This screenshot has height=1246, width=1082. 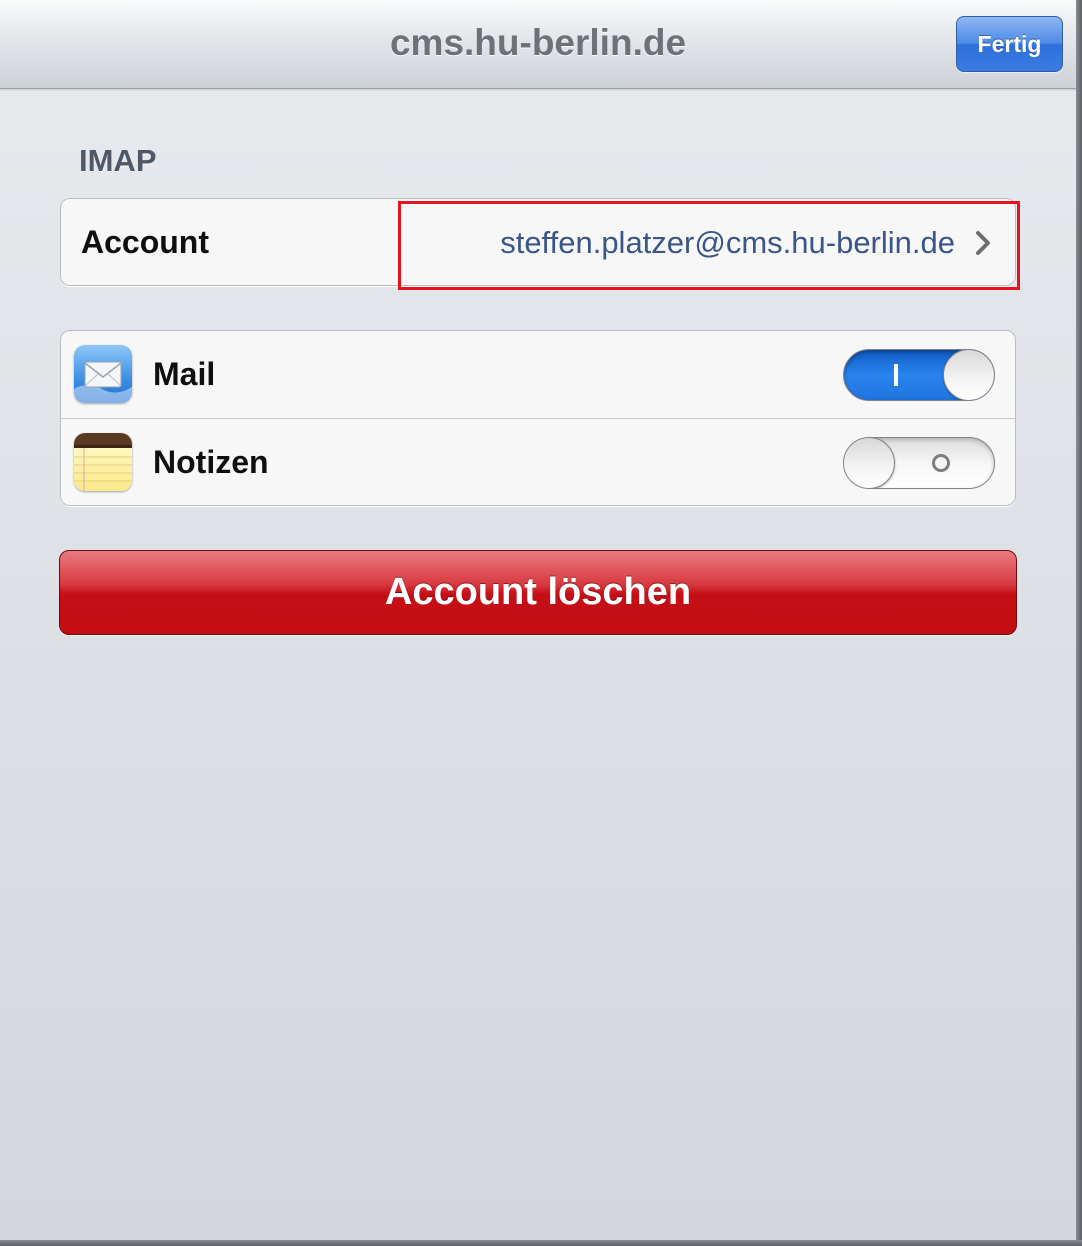 I want to click on delete-account-button: Account löschen, so click(x=538, y=592).